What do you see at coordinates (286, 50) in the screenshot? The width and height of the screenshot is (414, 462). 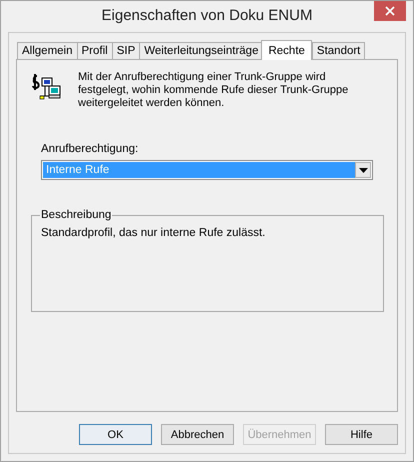 I see `tab: Rechte` at bounding box center [286, 50].